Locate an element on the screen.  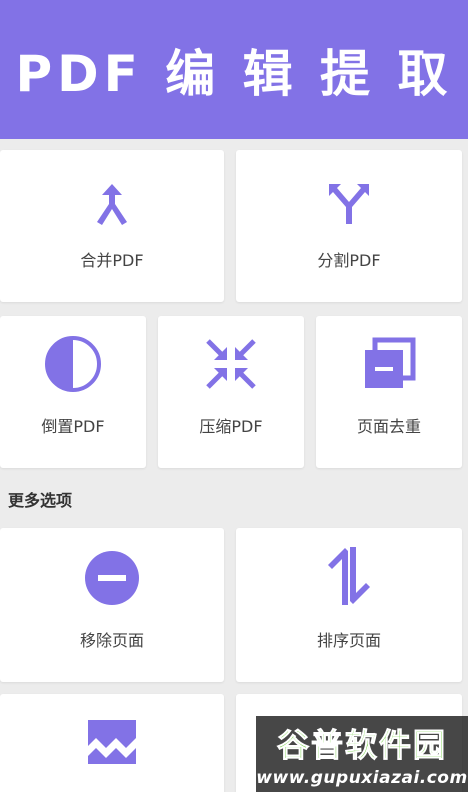
compress-arrows-icon is located at coordinates (231, 364).